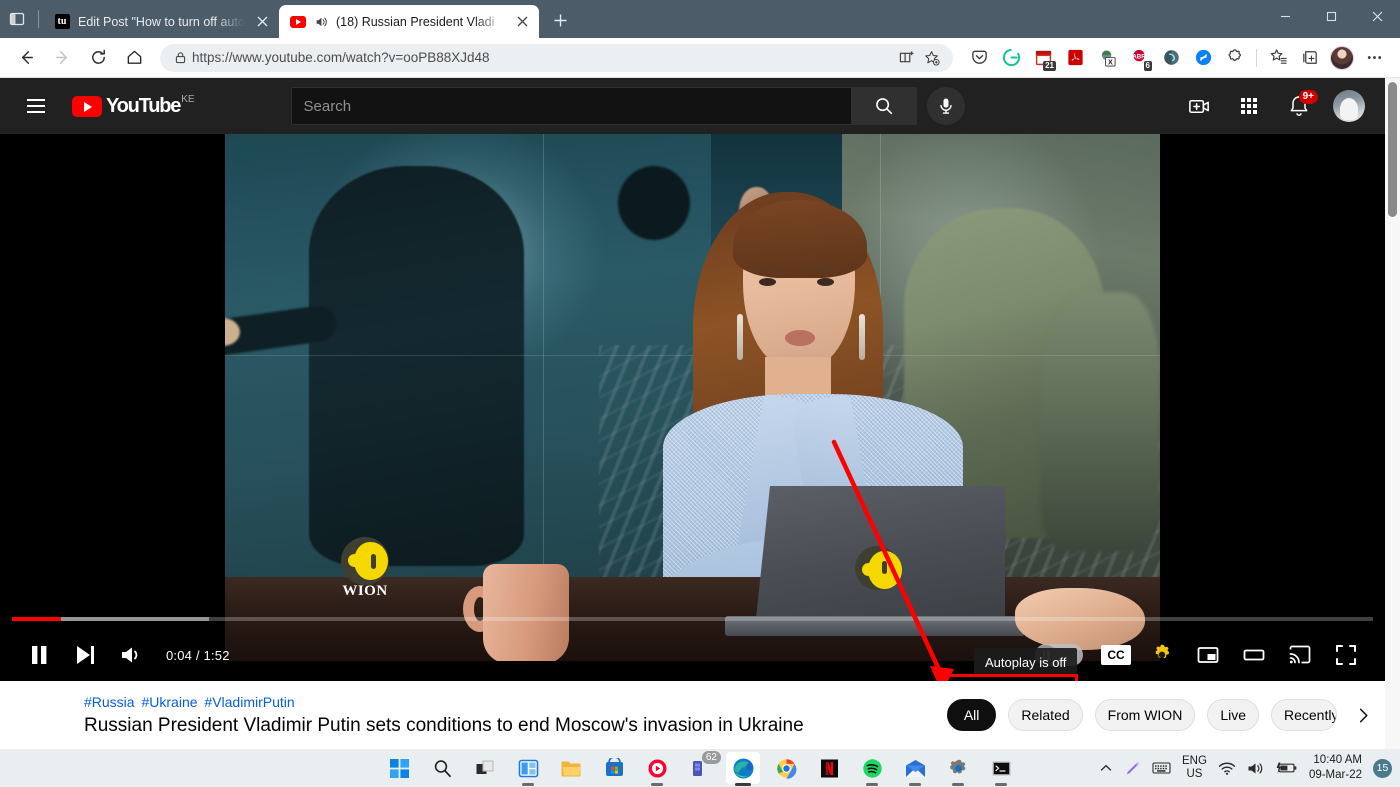 The height and width of the screenshot is (787, 1400). What do you see at coordinates (133, 106) in the screenshot?
I see `youtube-logo: YouTube KE` at bounding box center [133, 106].